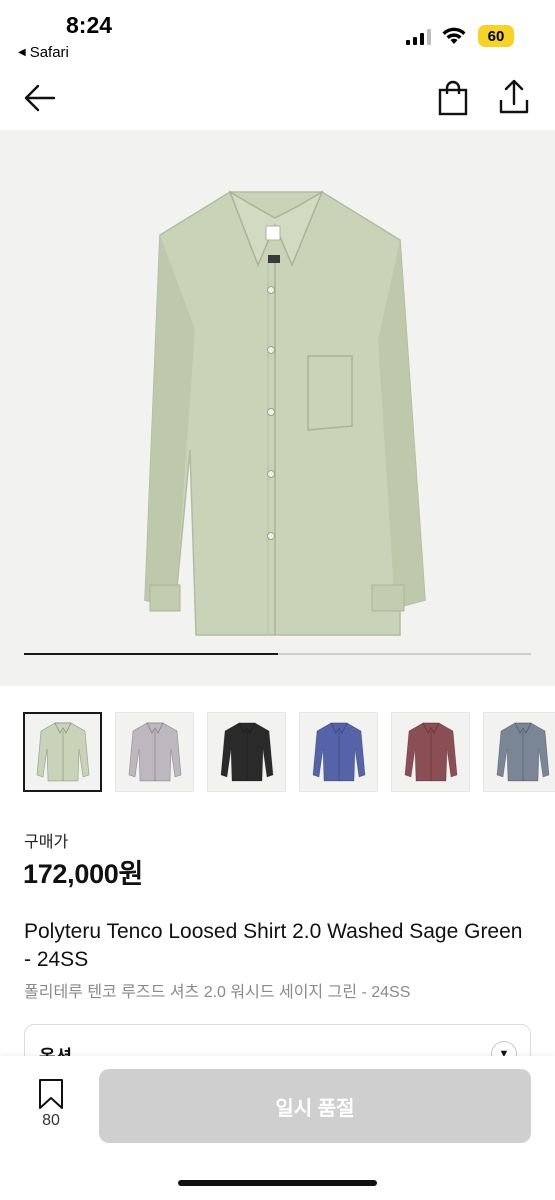 The width and height of the screenshot is (555, 1200). Describe the element at coordinates (454, 35) in the screenshot. I see `wifi-icon` at that location.